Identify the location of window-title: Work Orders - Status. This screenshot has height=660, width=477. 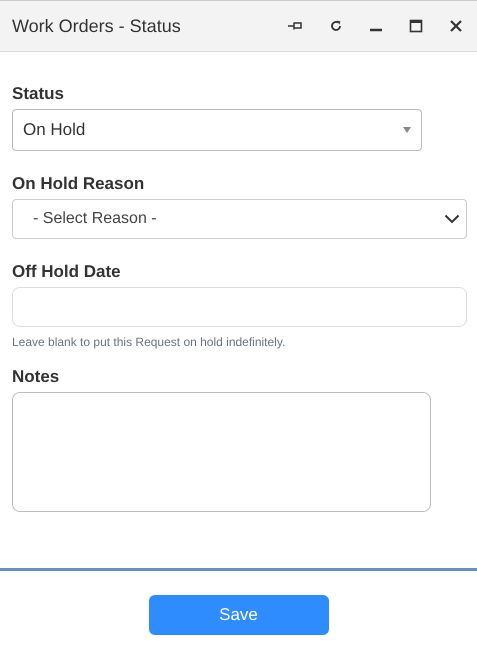
(96, 26).